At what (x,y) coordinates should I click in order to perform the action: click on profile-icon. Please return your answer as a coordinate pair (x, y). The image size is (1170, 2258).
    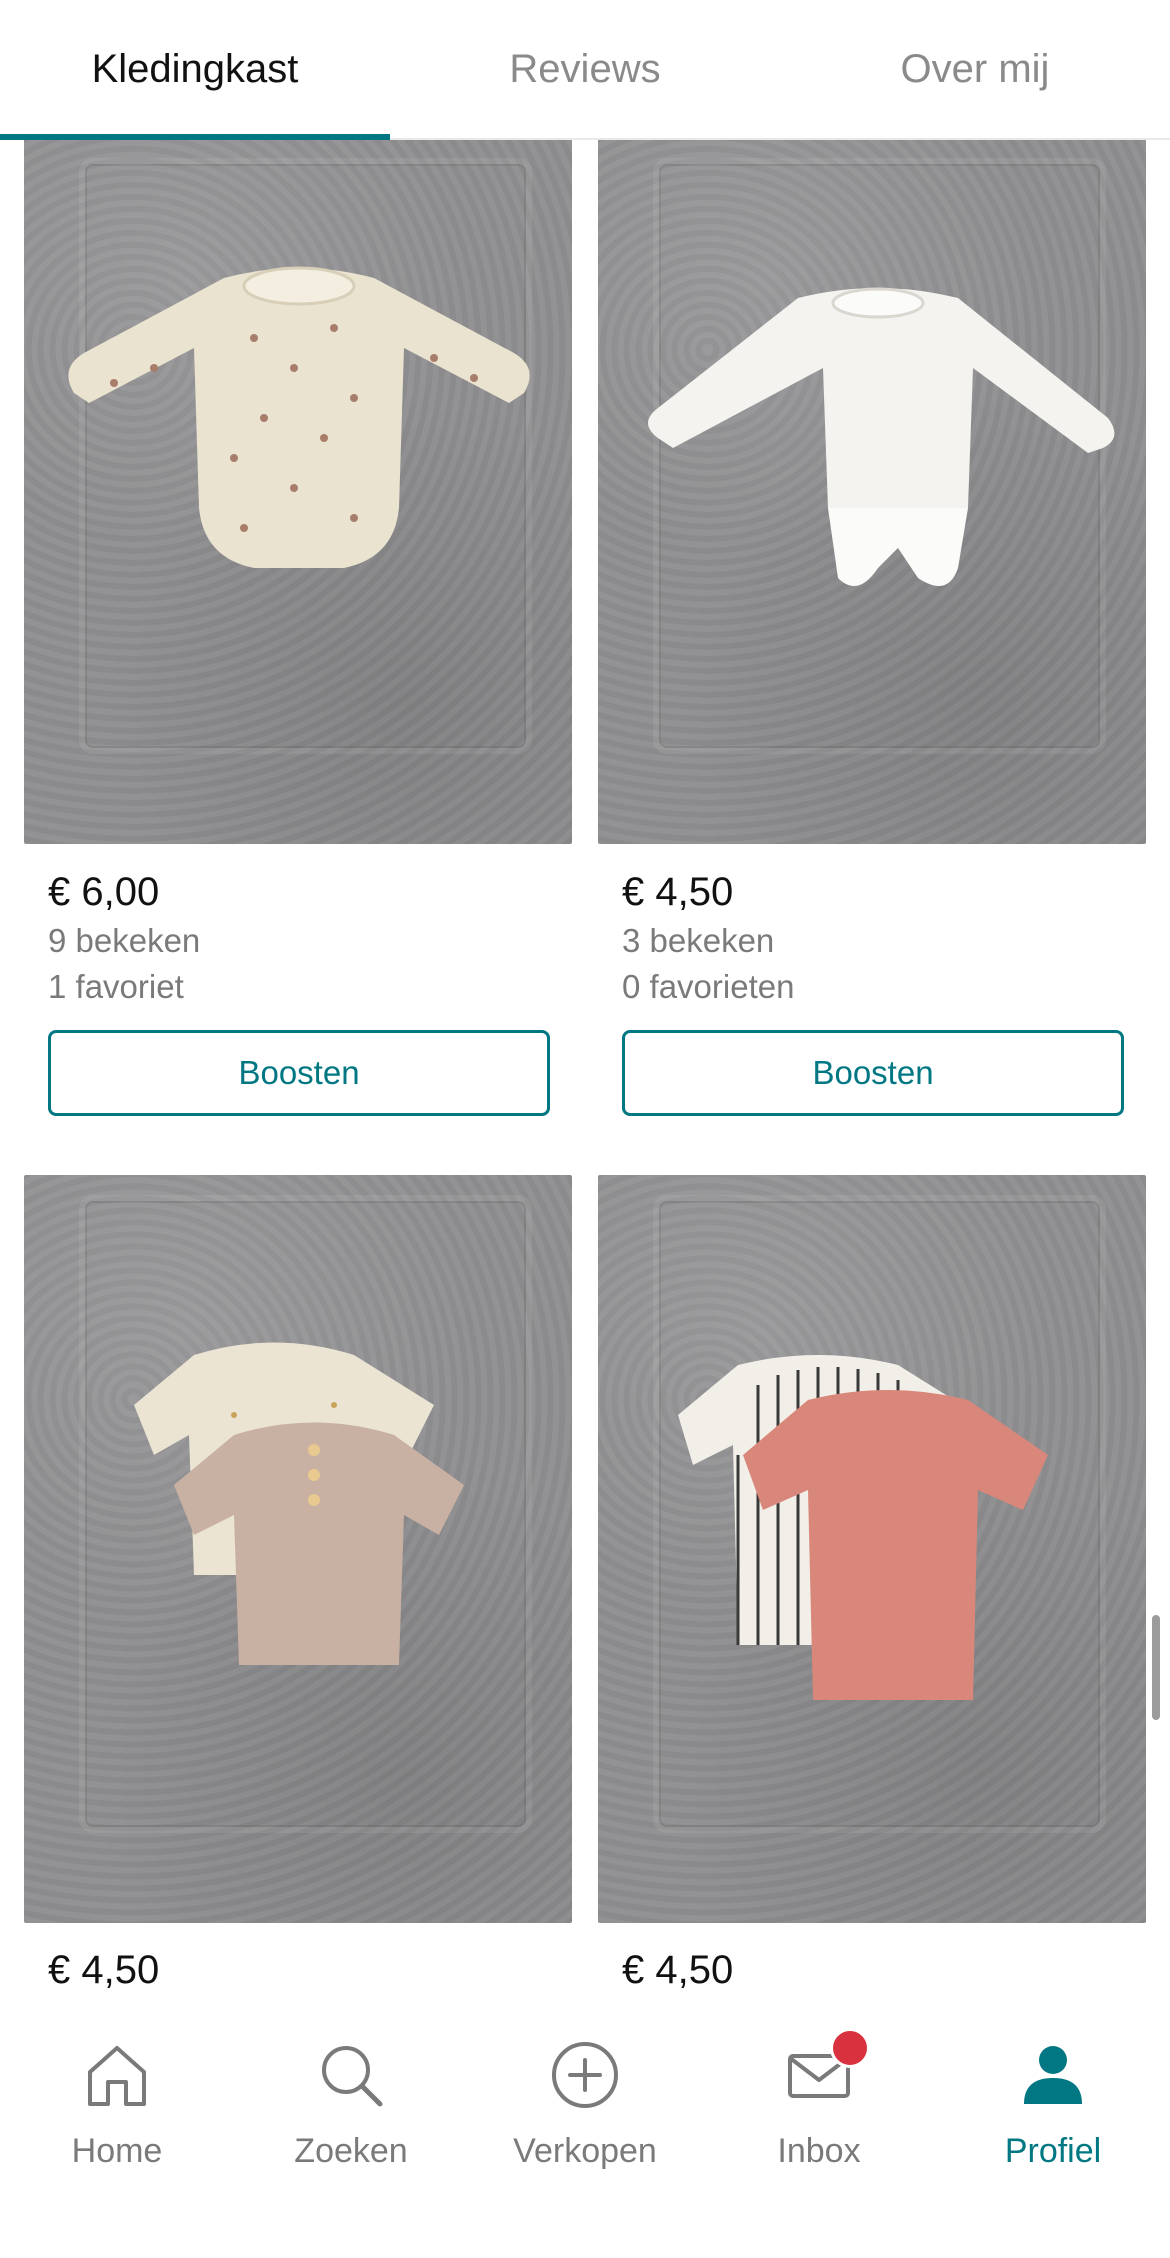
    Looking at the image, I should click on (1053, 2075).